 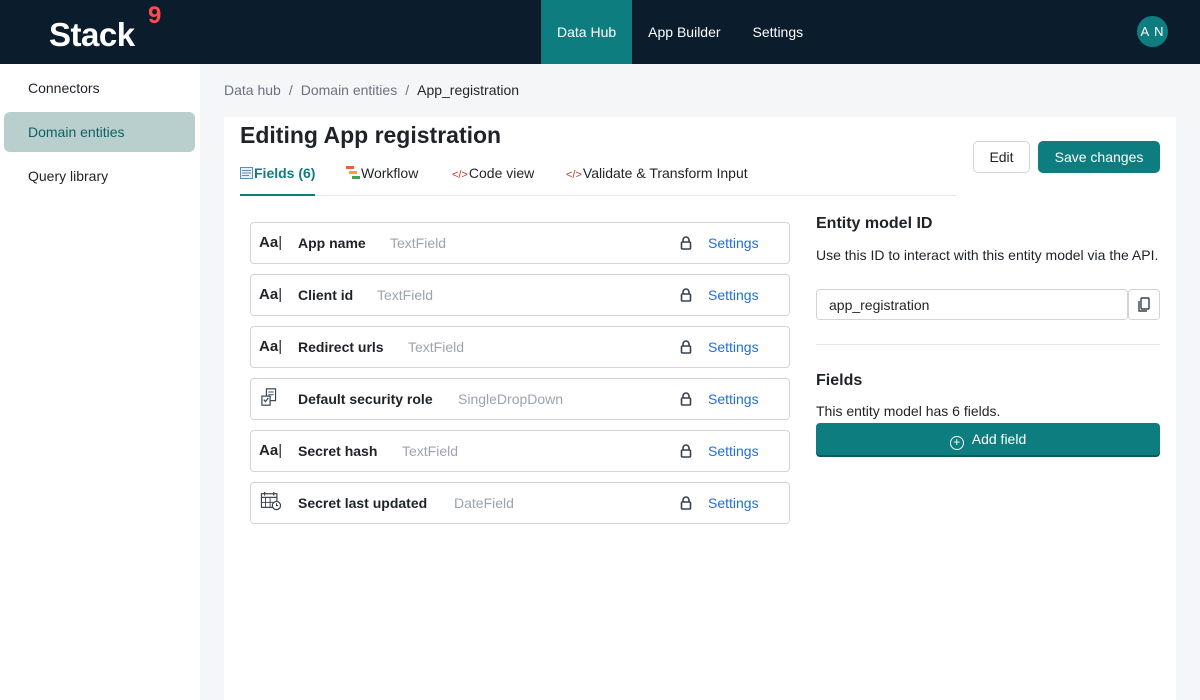 What do you see at coordinates (665, 173) in the screenshot?
I see `tab-label: Validate & Transform Input` at bounding box center [665, 173].